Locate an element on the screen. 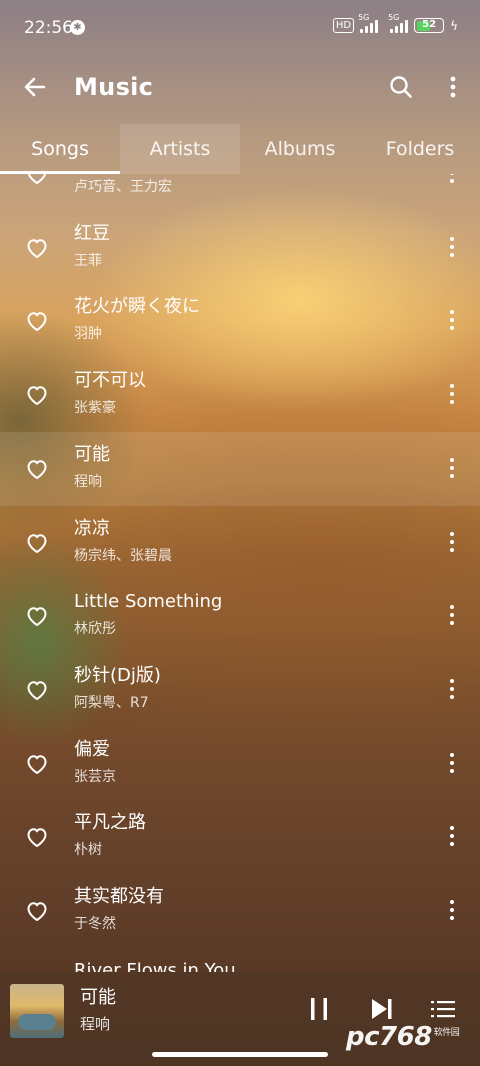  tab-songs: Songs is located at coordinates (60, 149).